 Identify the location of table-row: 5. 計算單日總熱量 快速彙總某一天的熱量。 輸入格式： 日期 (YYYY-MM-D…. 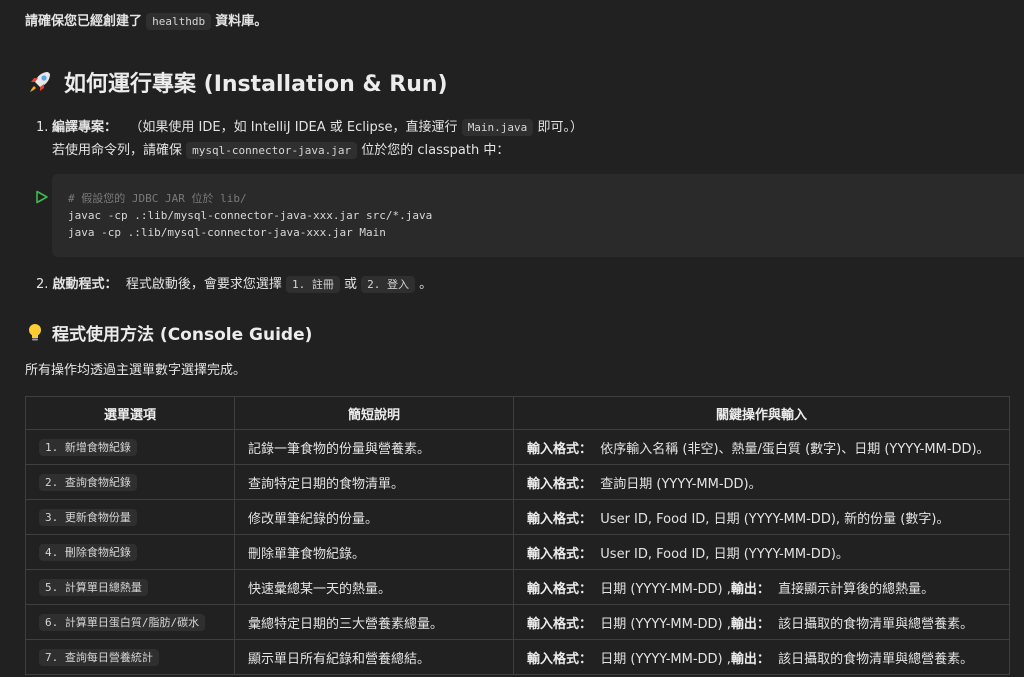
(517, 587).